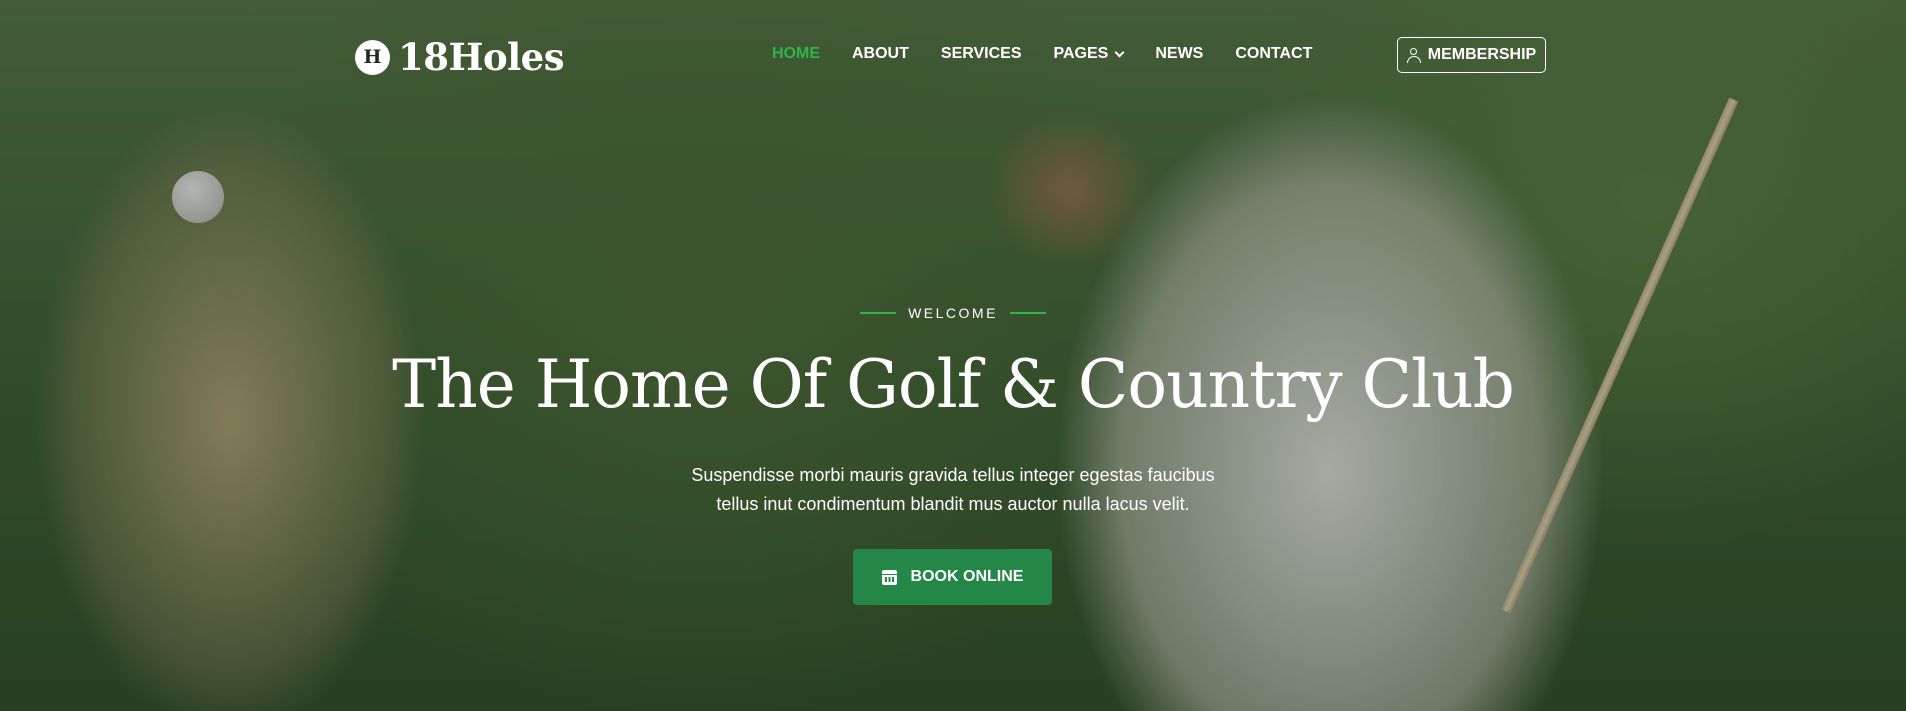 This screenshot has width=1906, height=711. What do you see at coordinates (1413, 55) in the screenshot?
I see `user-icon` at bounding box center [1413, 55].